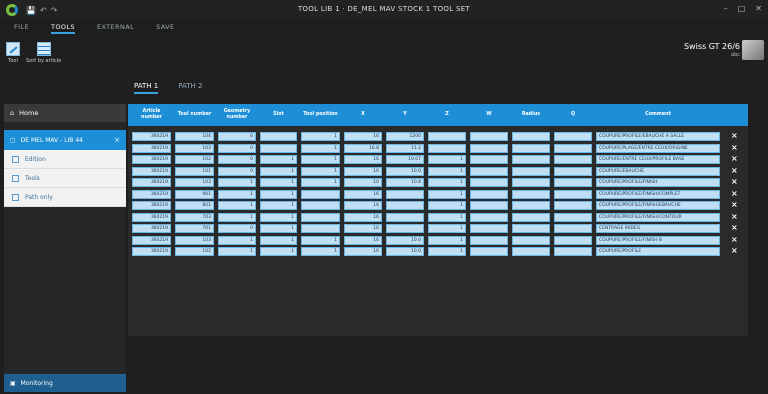 The height and width of the screenshot is (394, 768). What do you see at coordinates (658, 148) in the screenshot?
I see `comment-cell: COUPURE/PLAGE/ENTRE CEUX/ORIGINE` at bounding box center [658, 148].